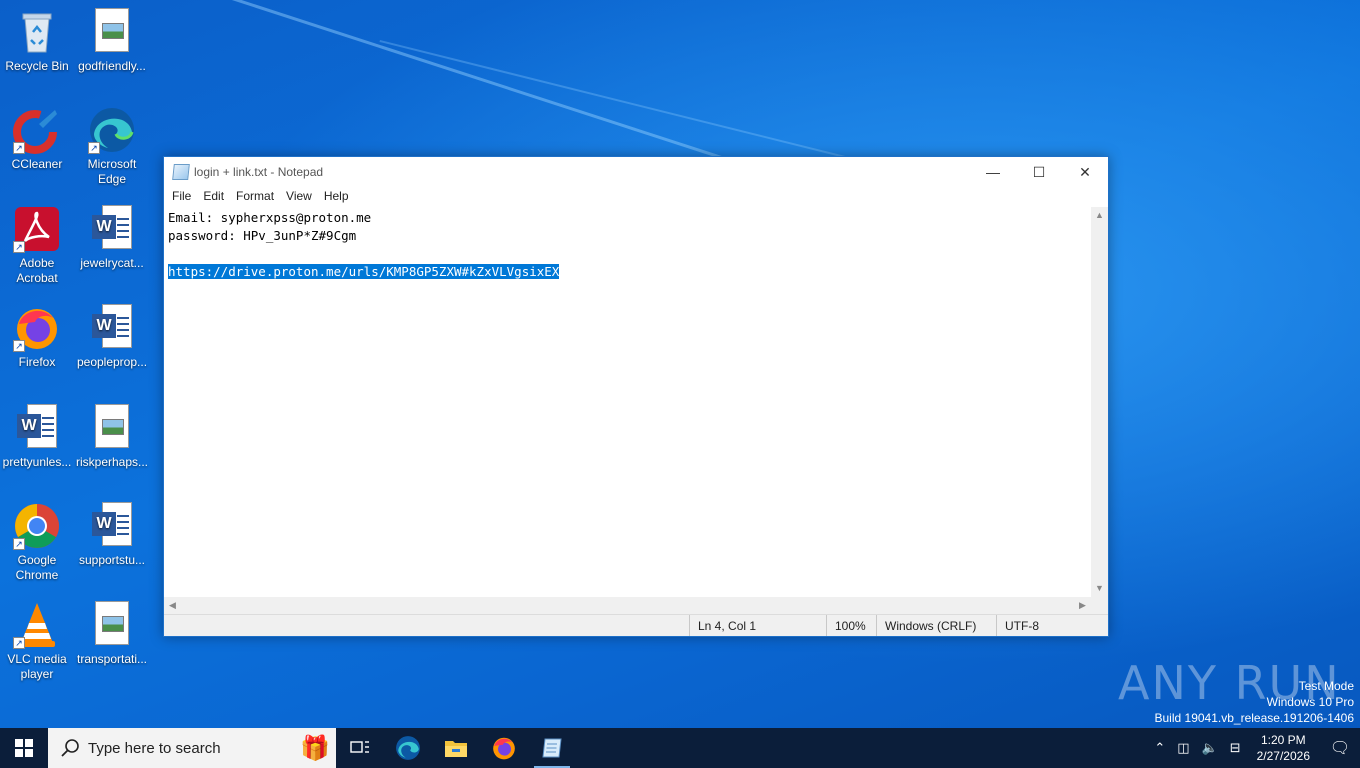 This screenshot has width=1360, height=768. What do you see at coordinates (154, 748) in the screenshot?
I see `search-placeholder: Type here to search` at bounding box center [154, 748].